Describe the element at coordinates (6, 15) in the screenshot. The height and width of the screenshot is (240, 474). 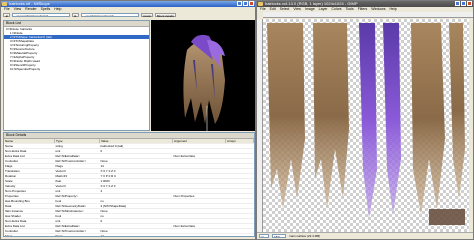
I see `load-button: ◄` at that location.